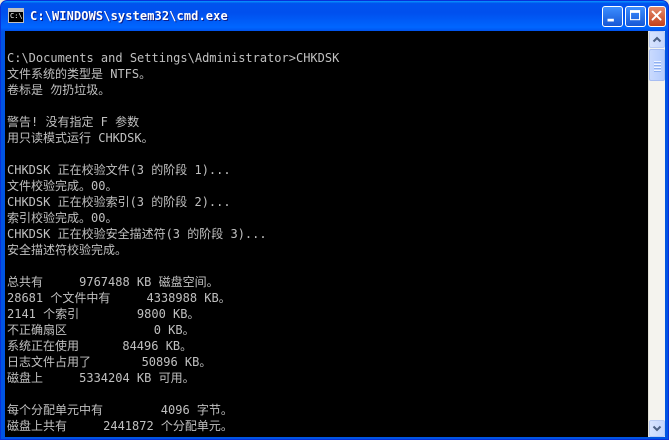 This screenshot has width=669, height=440. What do you see at coordinates (101, 330) in the screenshot?
I see `console-line: 不正确扇区 0 KB。` at bounding box center [101, 330].